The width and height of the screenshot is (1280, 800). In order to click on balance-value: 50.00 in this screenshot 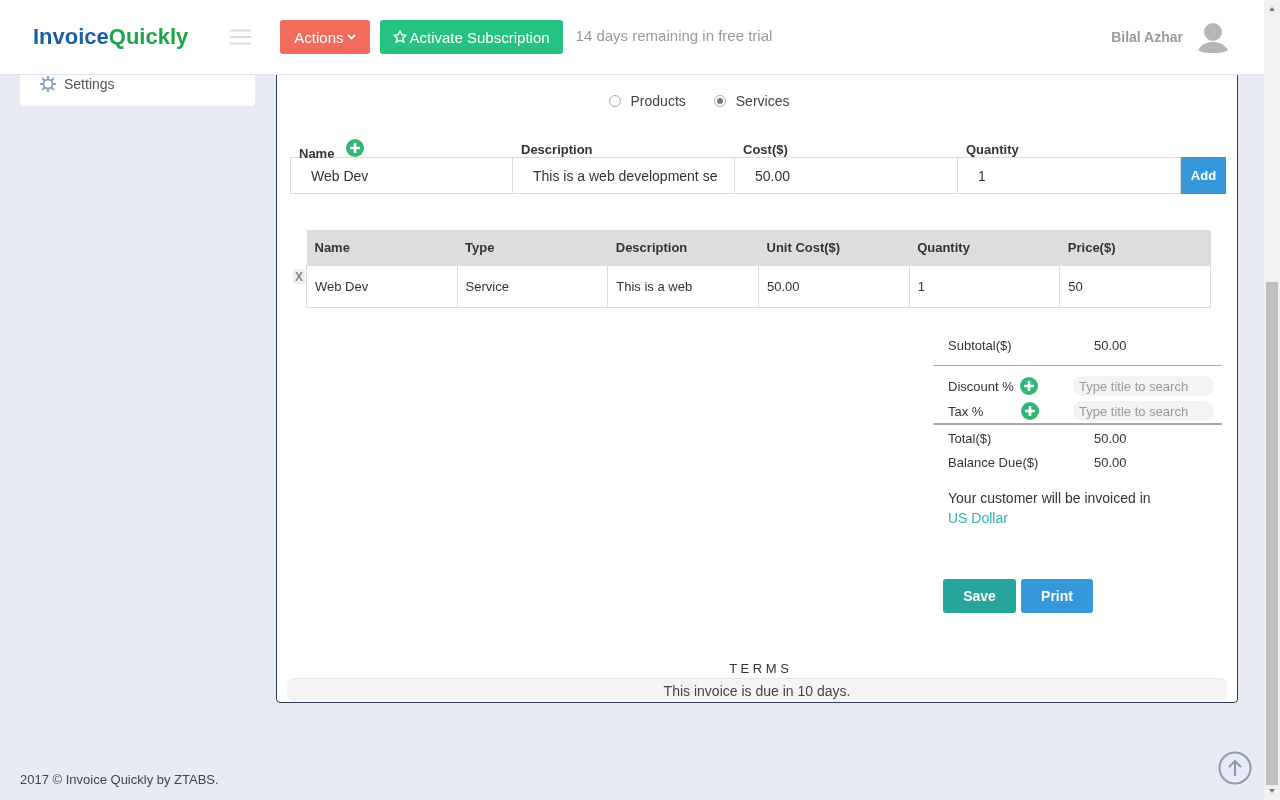, I will do `click(1111, 462)`.